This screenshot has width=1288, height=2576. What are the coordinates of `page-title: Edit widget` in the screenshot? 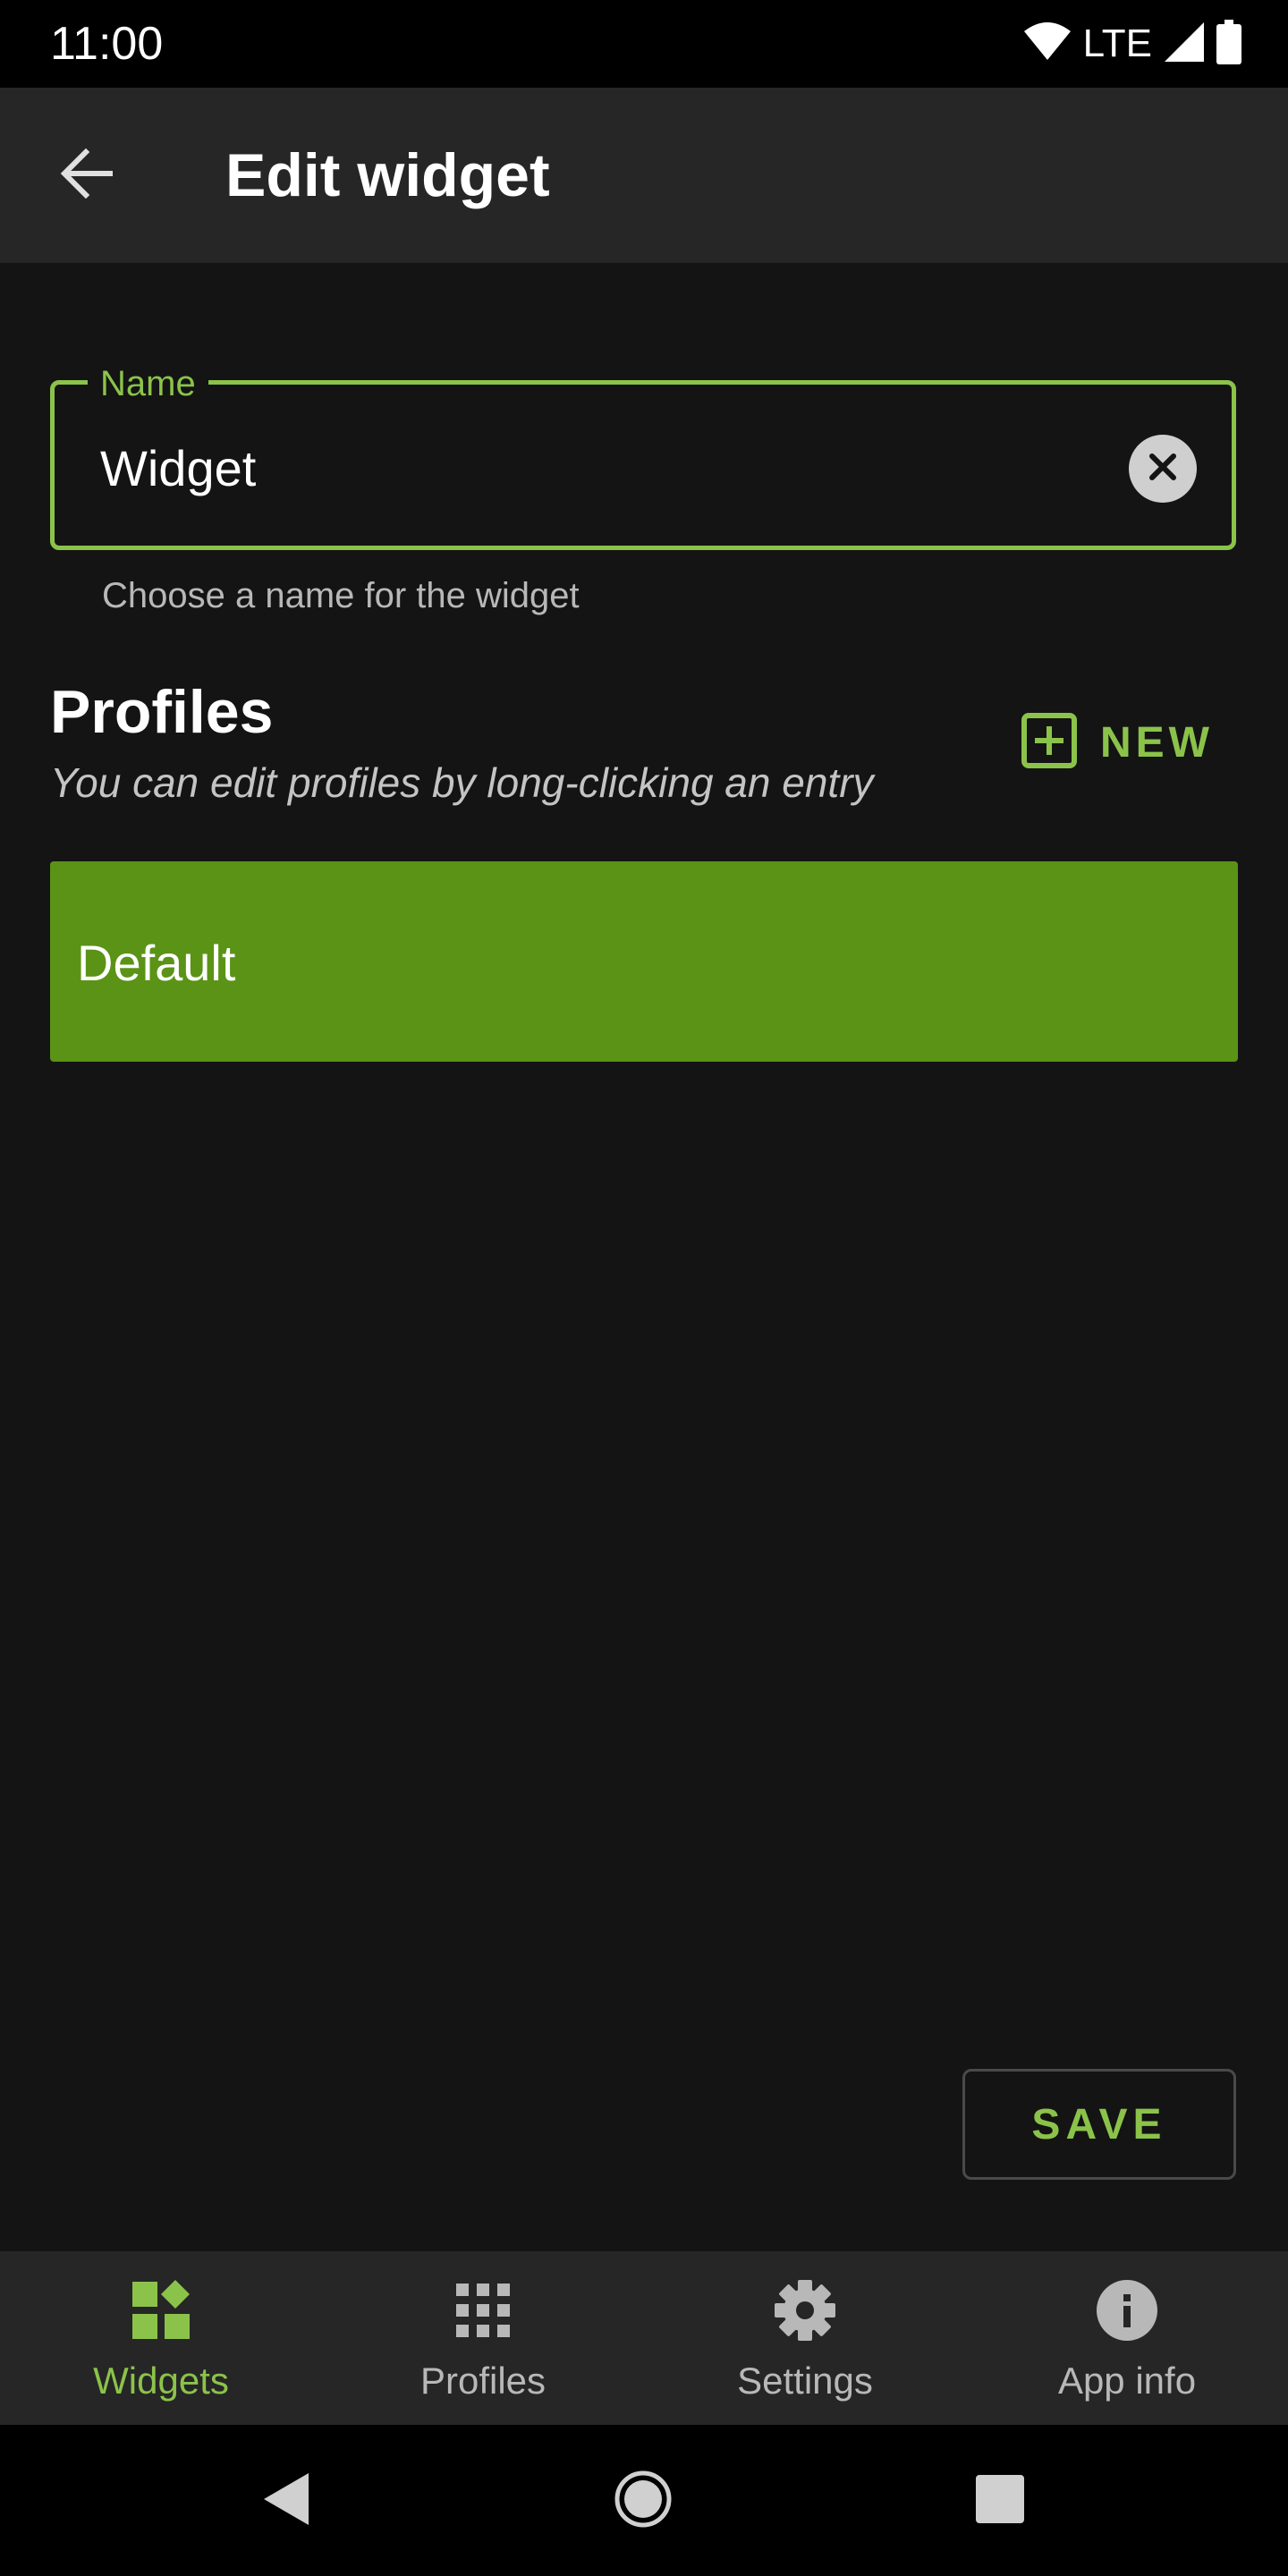 It's located at (387, 175).